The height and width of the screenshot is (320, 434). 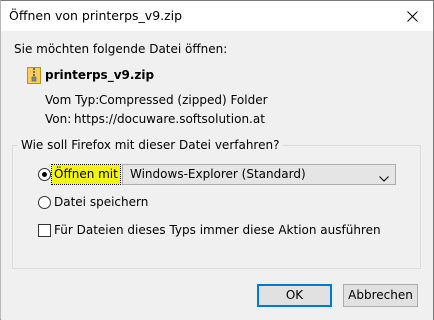 I want to click on close-button, so click(x=412, y=16).